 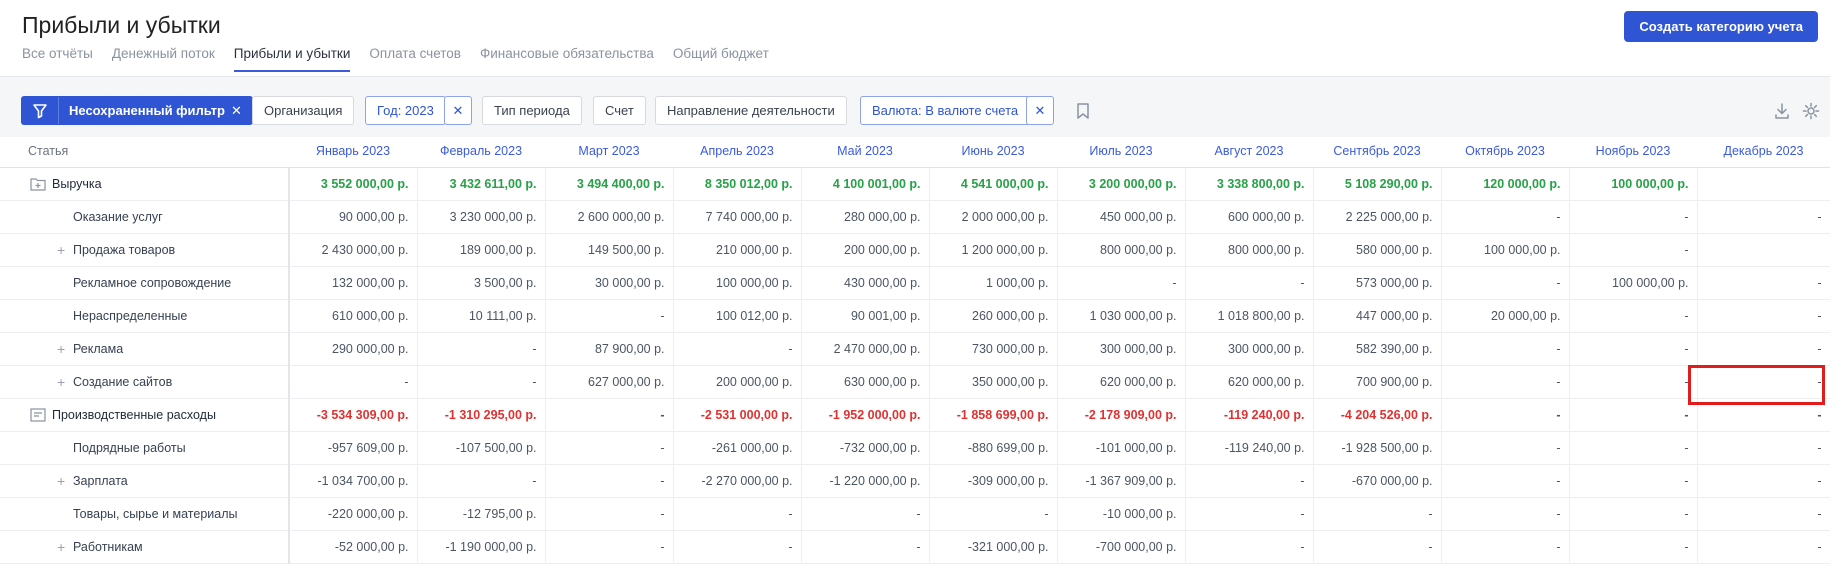 I want to click on value-cell: 620 000,00 р., so click(x=1121, y=382).